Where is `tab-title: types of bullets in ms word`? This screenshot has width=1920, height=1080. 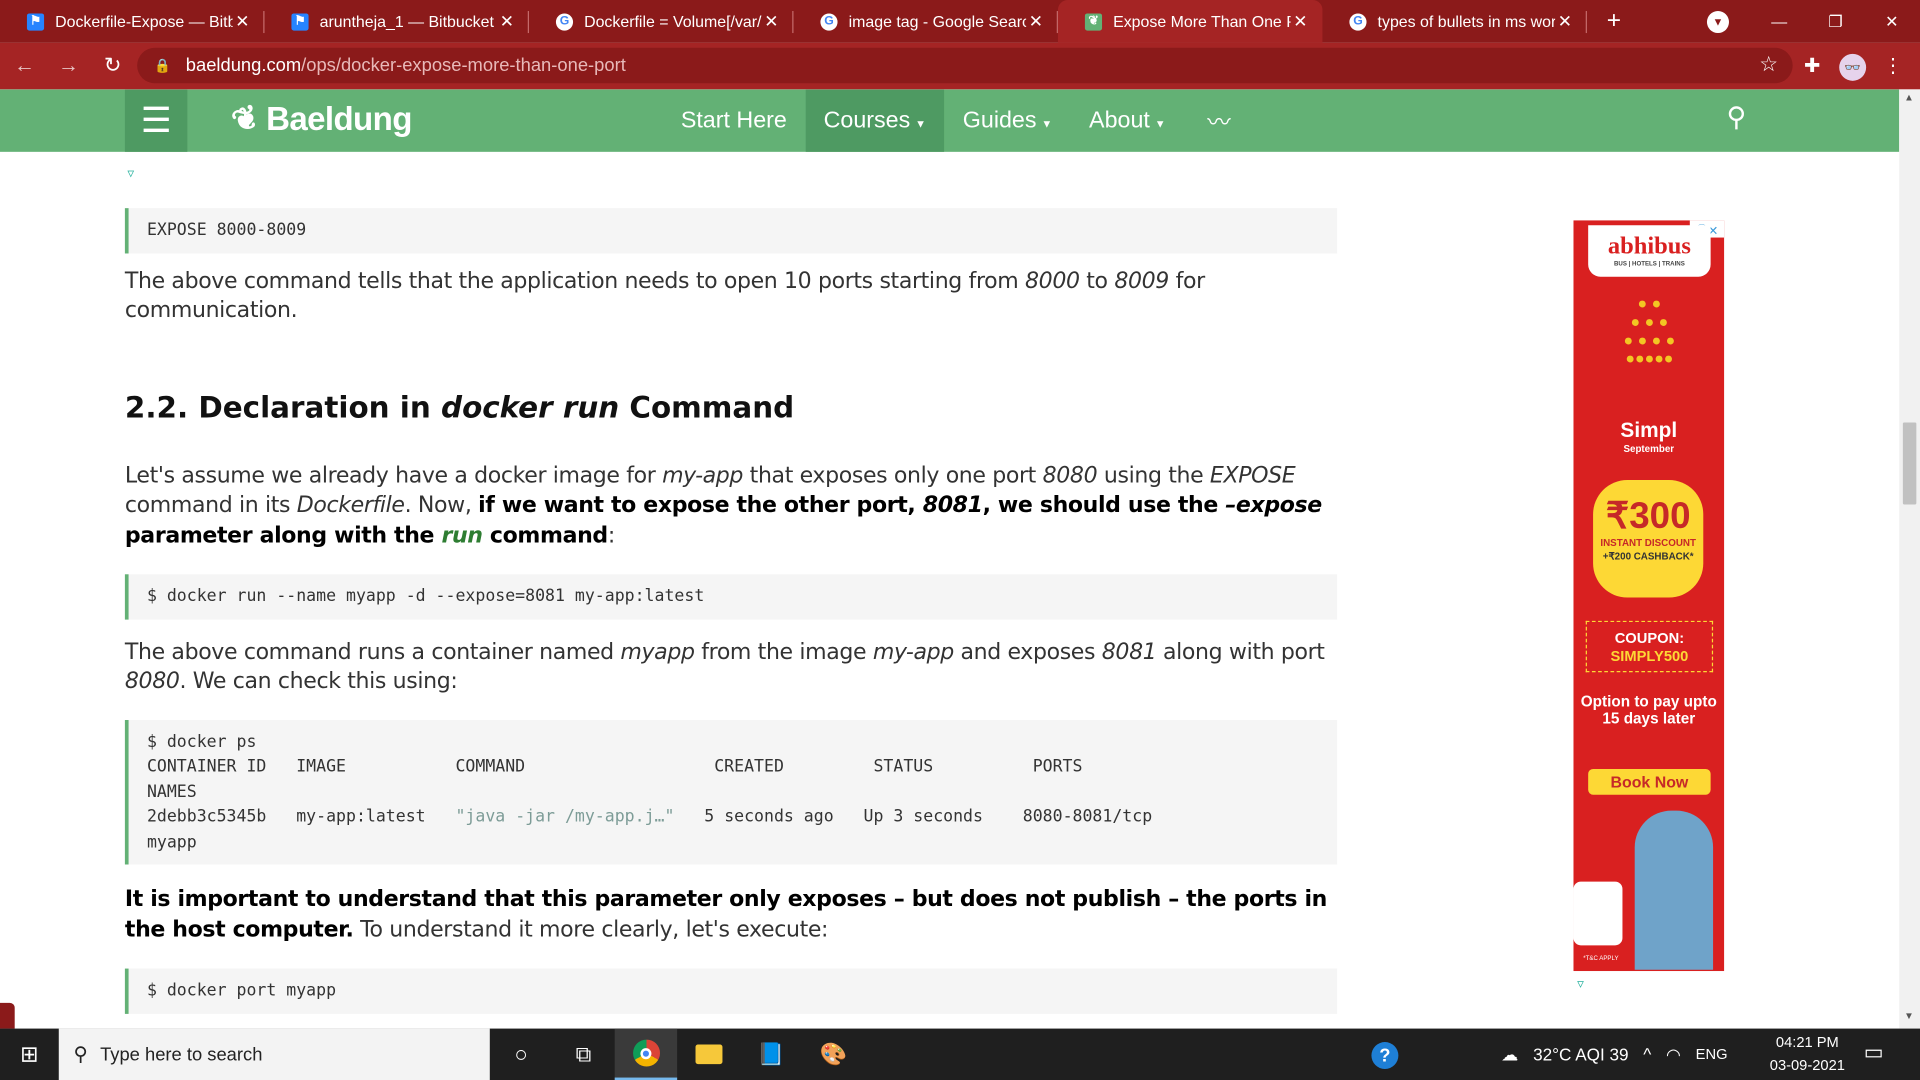
tab-title: types of bullets in ms word is located at coordinates (1466, 21).